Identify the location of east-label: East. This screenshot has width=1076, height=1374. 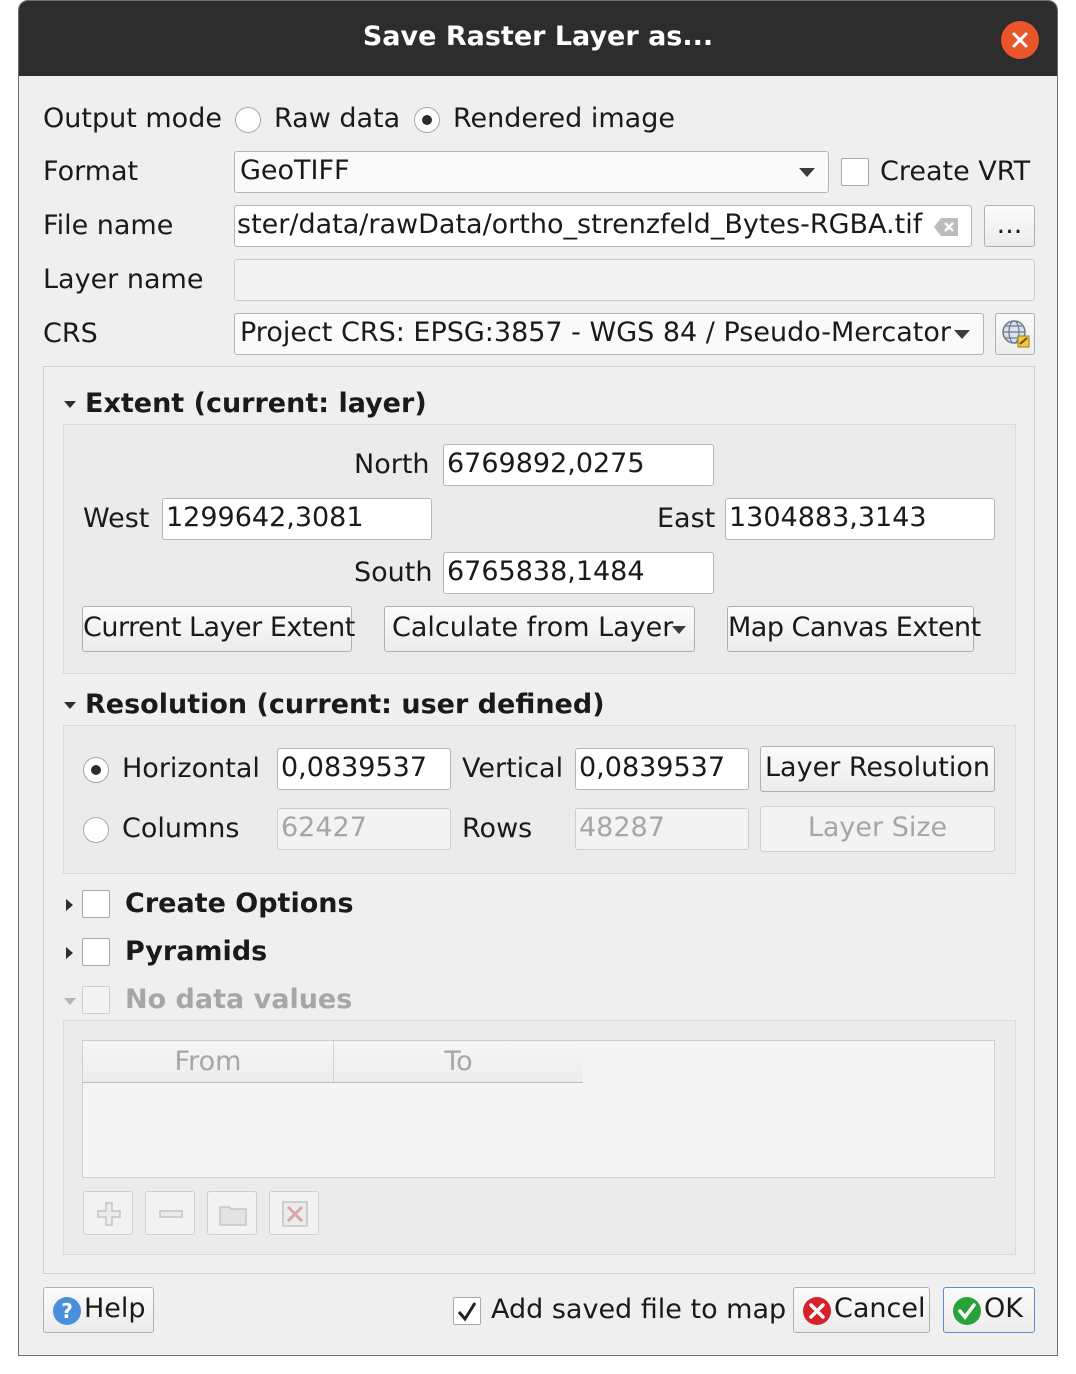
(686, 518).